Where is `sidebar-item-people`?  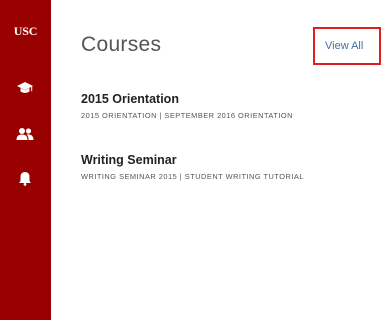
sidebar-item-people is located at coordinates (25, 134).